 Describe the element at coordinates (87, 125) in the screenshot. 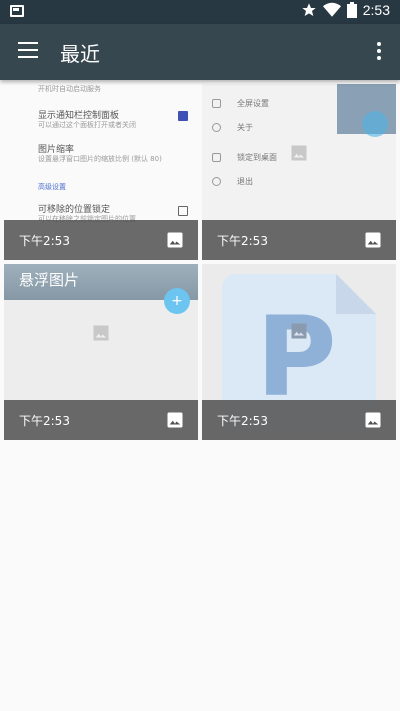

I see `settings-line: 可以通过这个面板打开或者关闭` at that location.